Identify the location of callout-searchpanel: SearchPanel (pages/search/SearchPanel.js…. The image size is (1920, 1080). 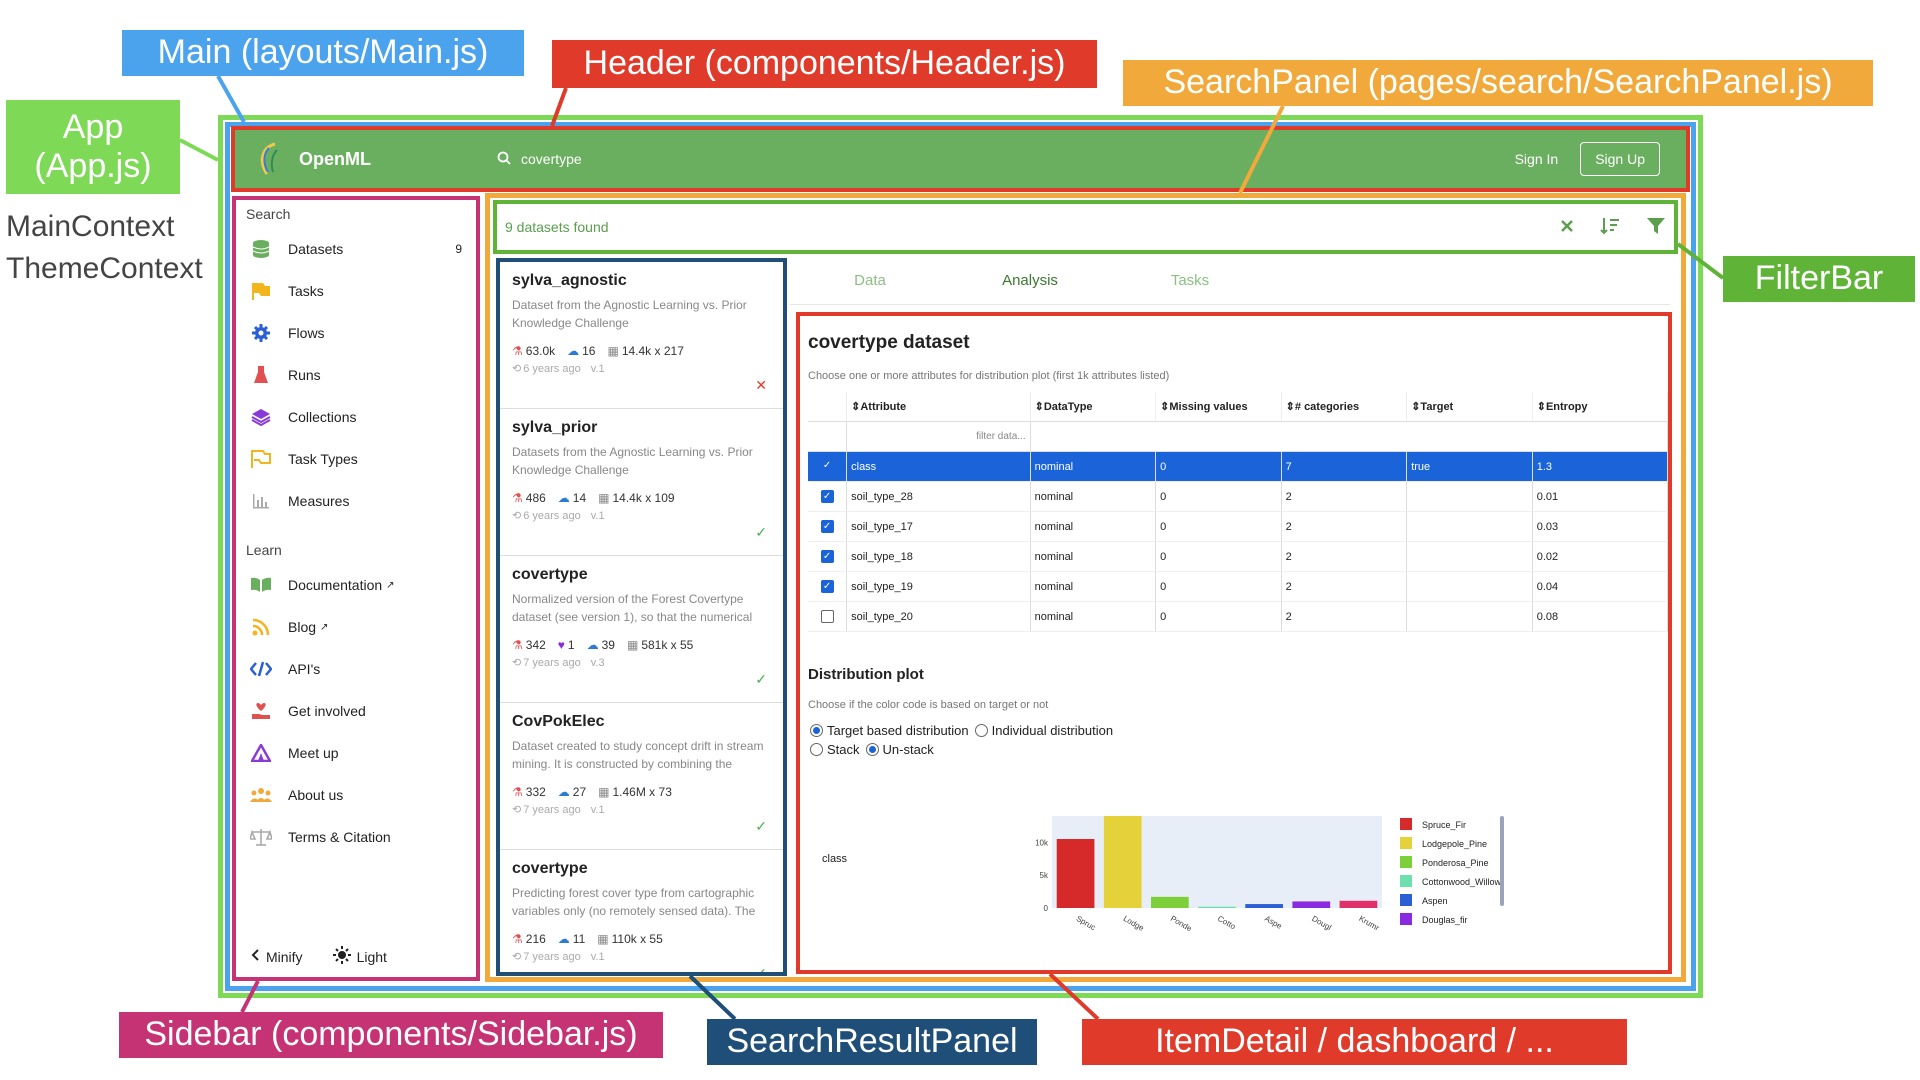
(1498, 83).